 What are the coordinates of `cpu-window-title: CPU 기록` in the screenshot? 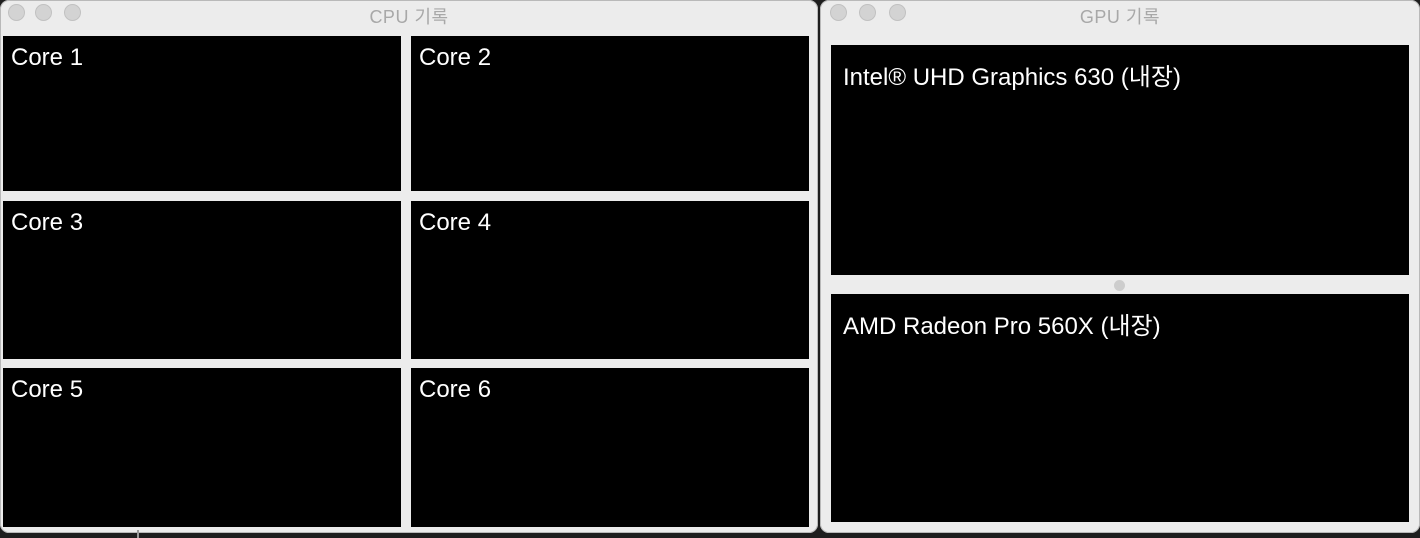 It's located at (409, 17).